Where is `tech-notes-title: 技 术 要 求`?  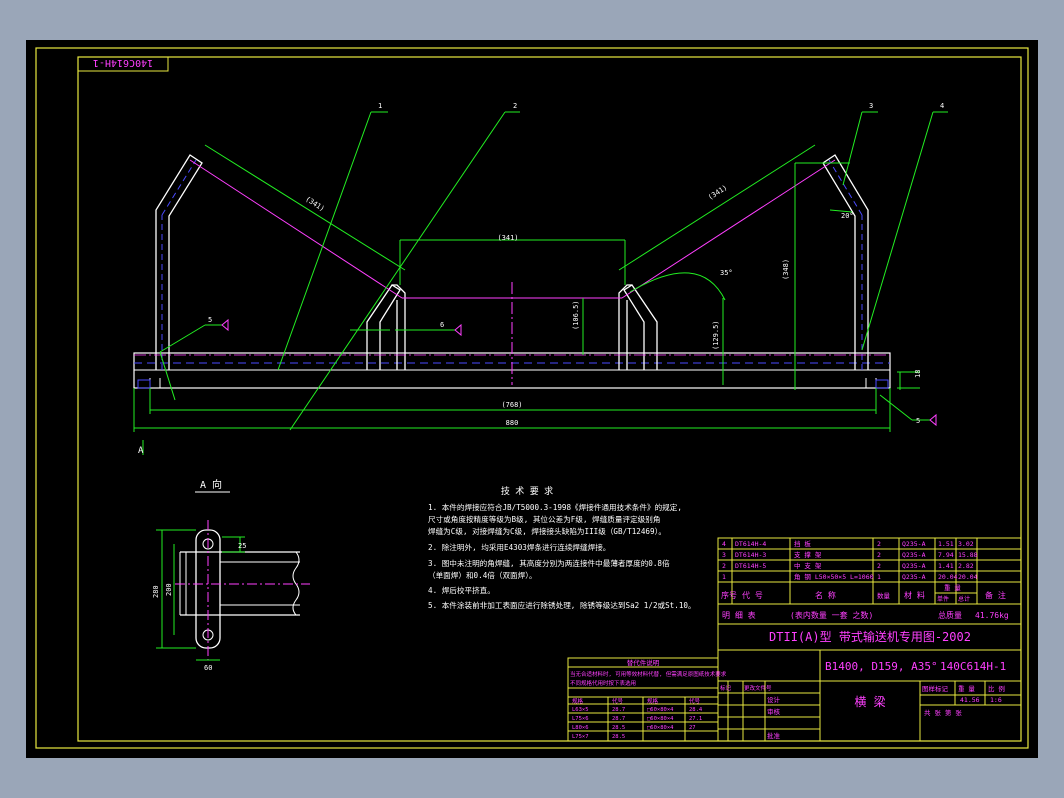
tech-notes-title: 技 术 要 求 is located at coordinates (527, 491).